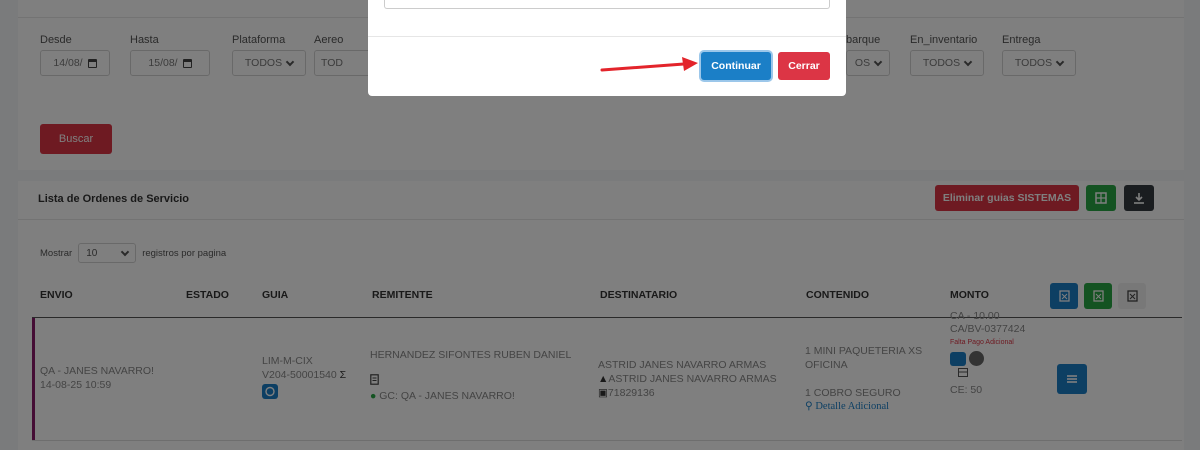 The width and height of the screenshot is (1200, 450). What do you see at coordinates (607, 36) in the screenshot?
I see `divider` at bounding box center [607, 36].